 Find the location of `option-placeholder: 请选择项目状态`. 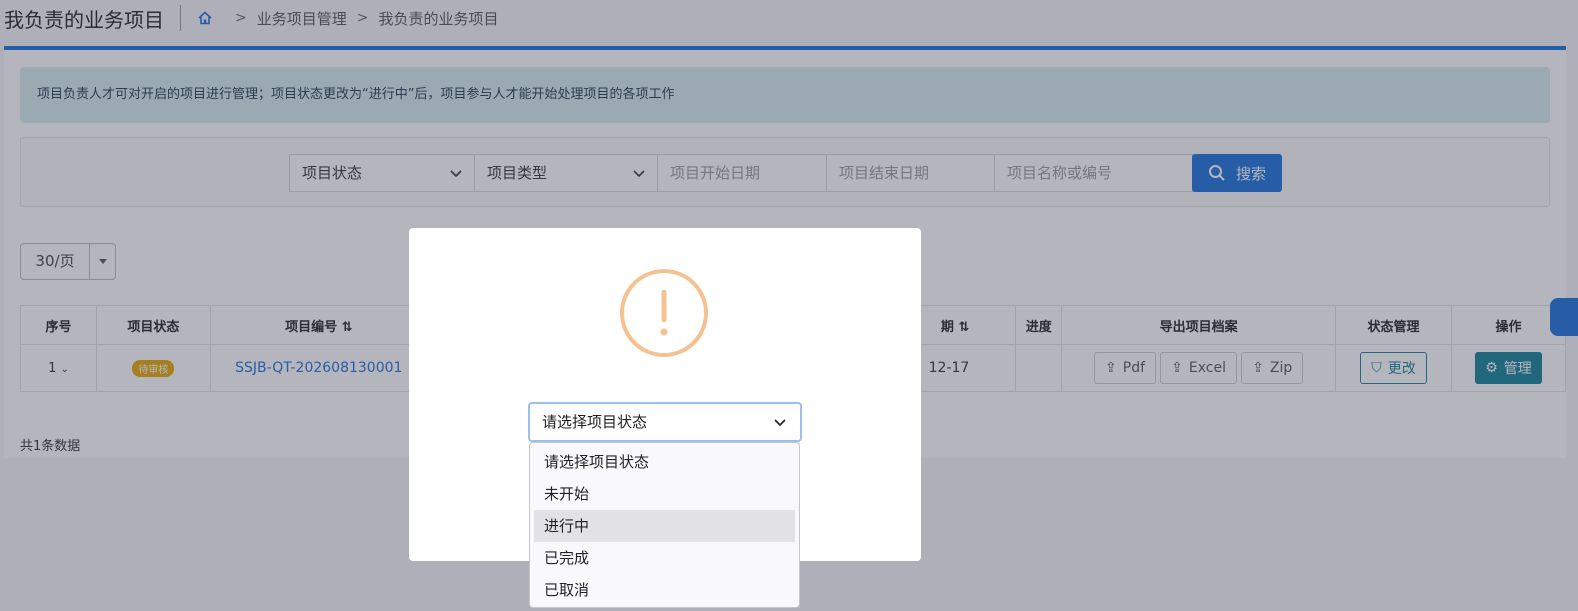

option-placeholder: 请选择项目状态 is located at coordinates (664, 462).